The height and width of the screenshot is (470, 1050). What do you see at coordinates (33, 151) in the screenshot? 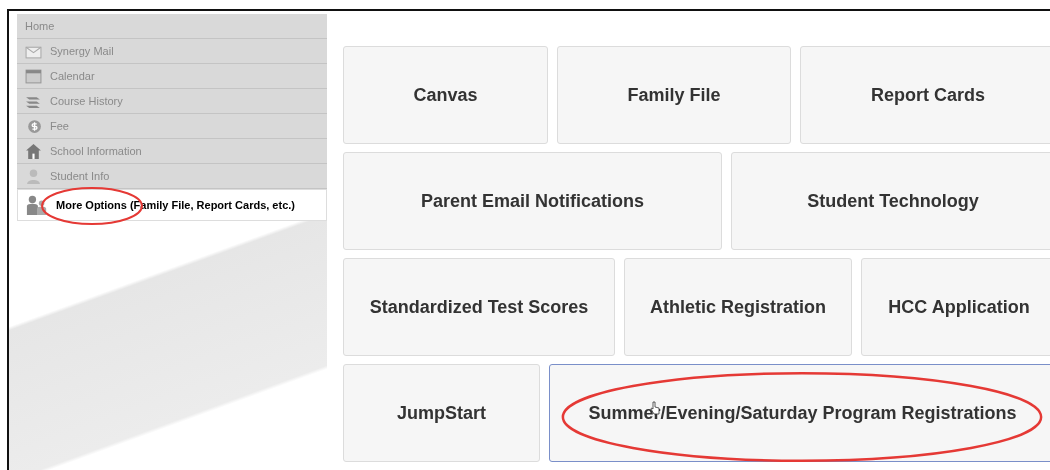
I see `school-icon` at bounding box center [33, 151].